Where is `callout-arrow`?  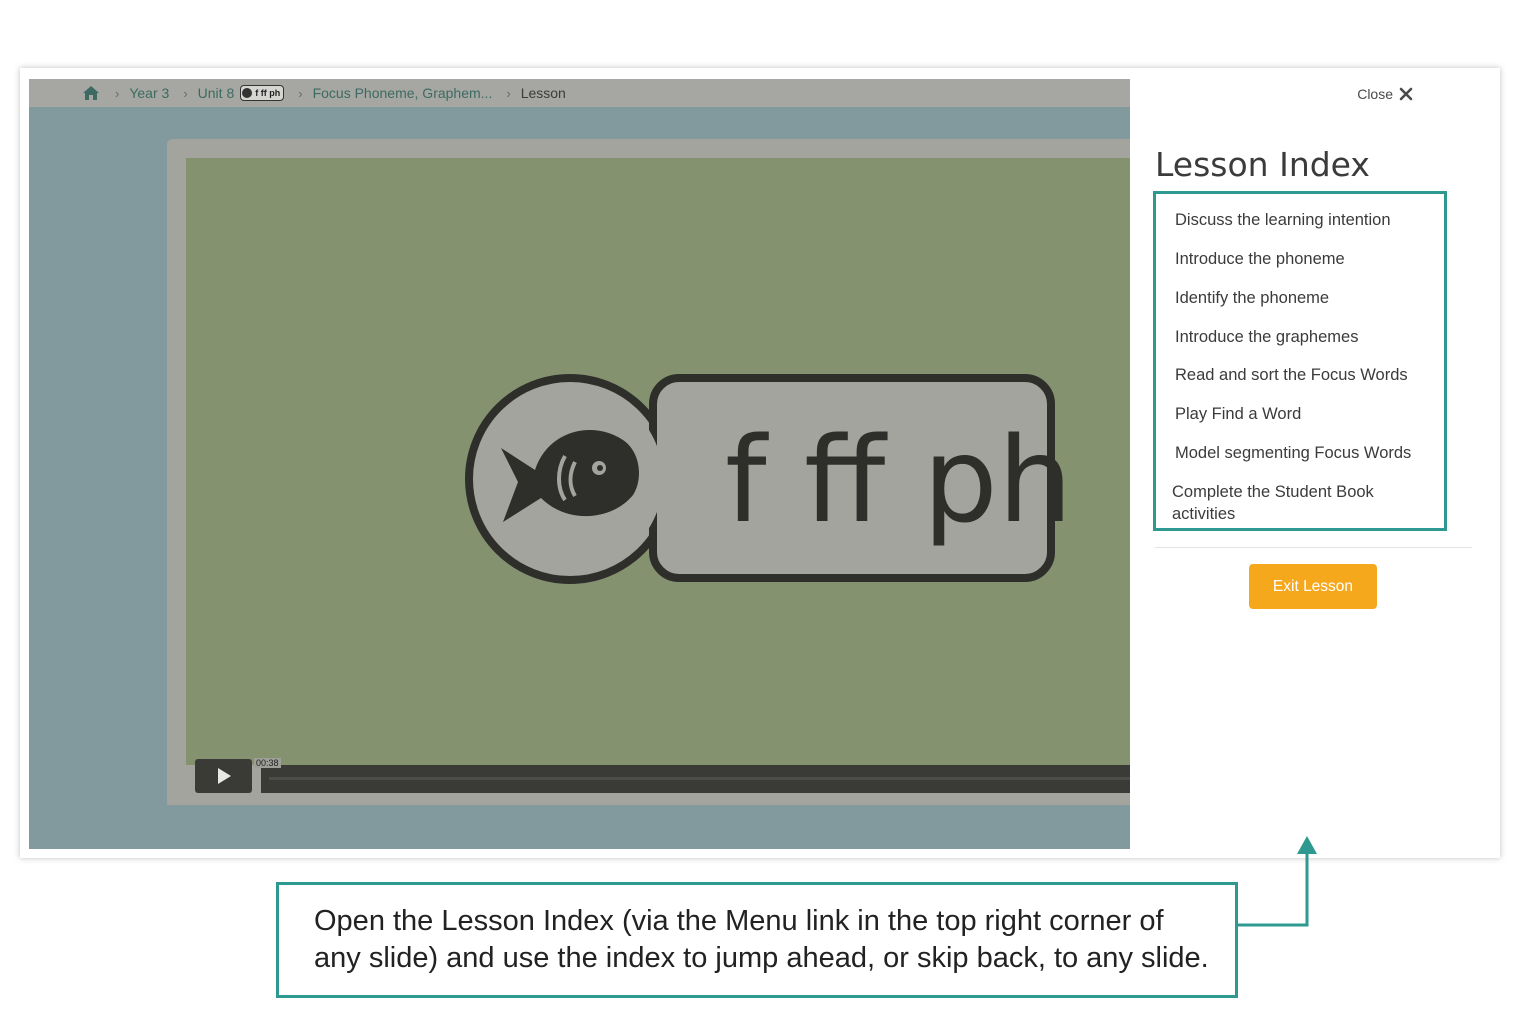 callout-arrow is located at coordinates (1274, 881).